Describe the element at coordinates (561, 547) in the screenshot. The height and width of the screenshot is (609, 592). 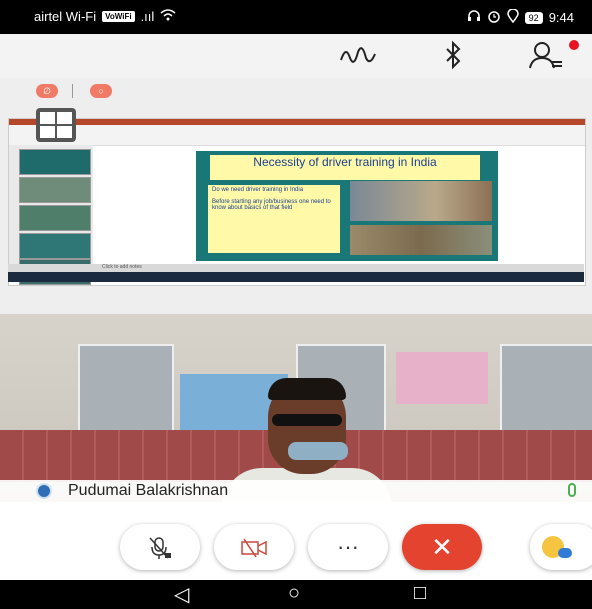
I see `reactions-button` at that location.